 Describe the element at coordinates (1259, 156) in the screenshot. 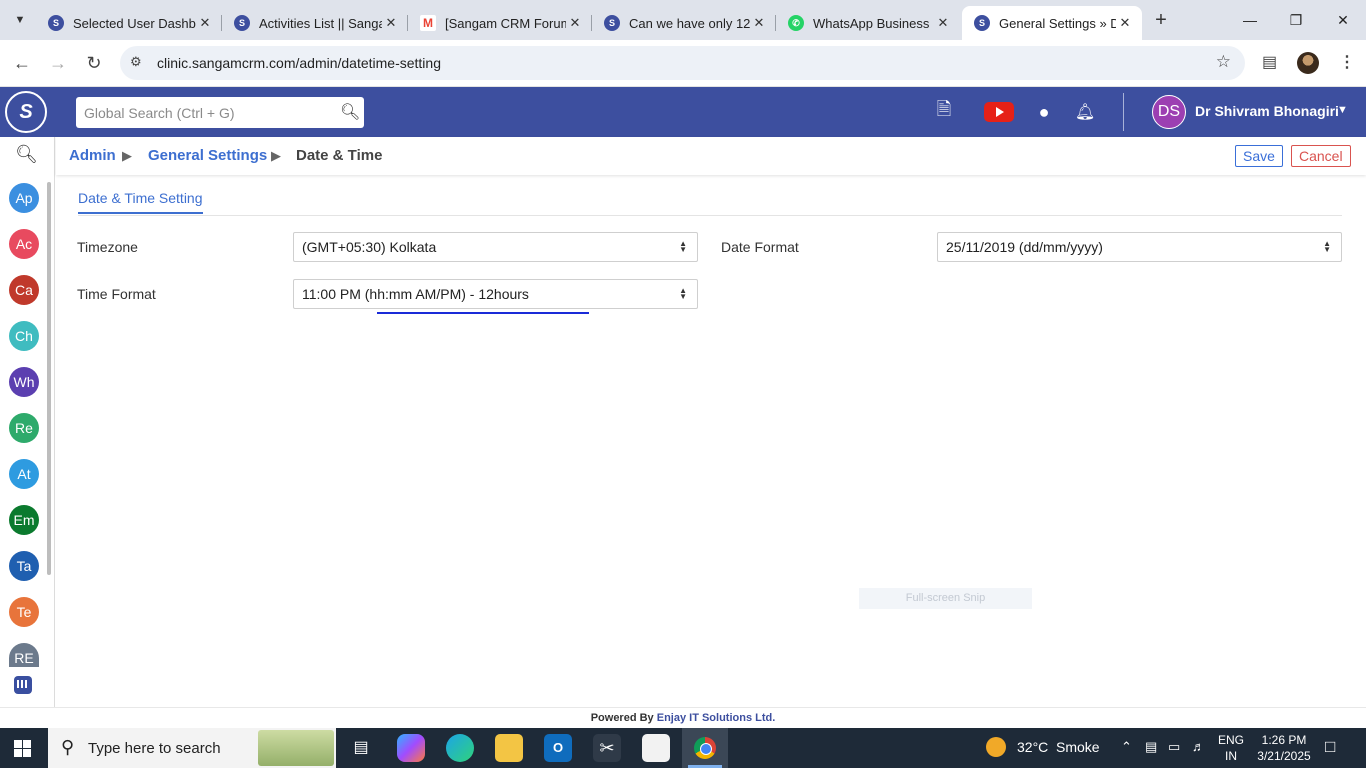

I see `save-button: Save` at that location.